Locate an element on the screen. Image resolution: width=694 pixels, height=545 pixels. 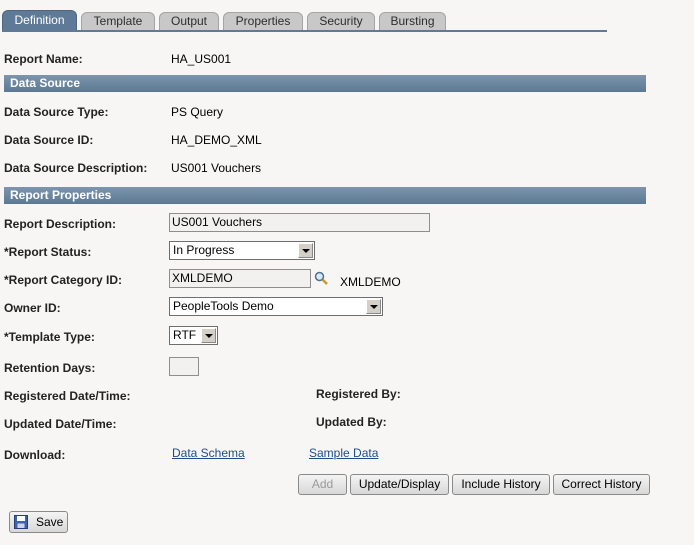
retention-days-input is located at coordinates (184, 366).